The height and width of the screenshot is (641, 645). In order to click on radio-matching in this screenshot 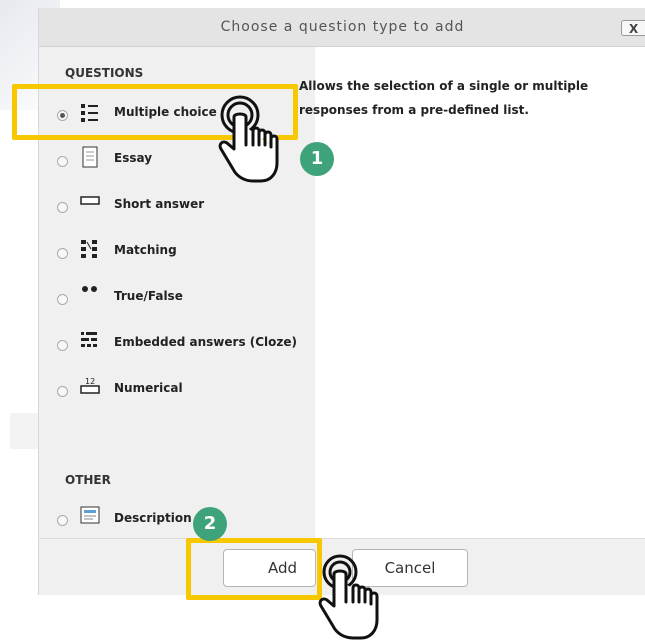, I will do `click(62, 253)`.